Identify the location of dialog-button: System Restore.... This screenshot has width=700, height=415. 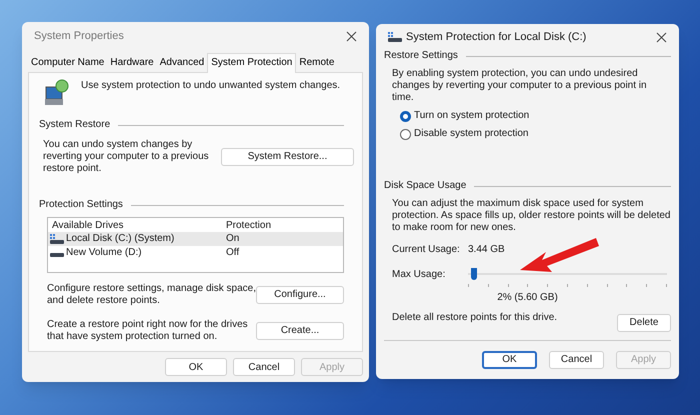
(287, 157).